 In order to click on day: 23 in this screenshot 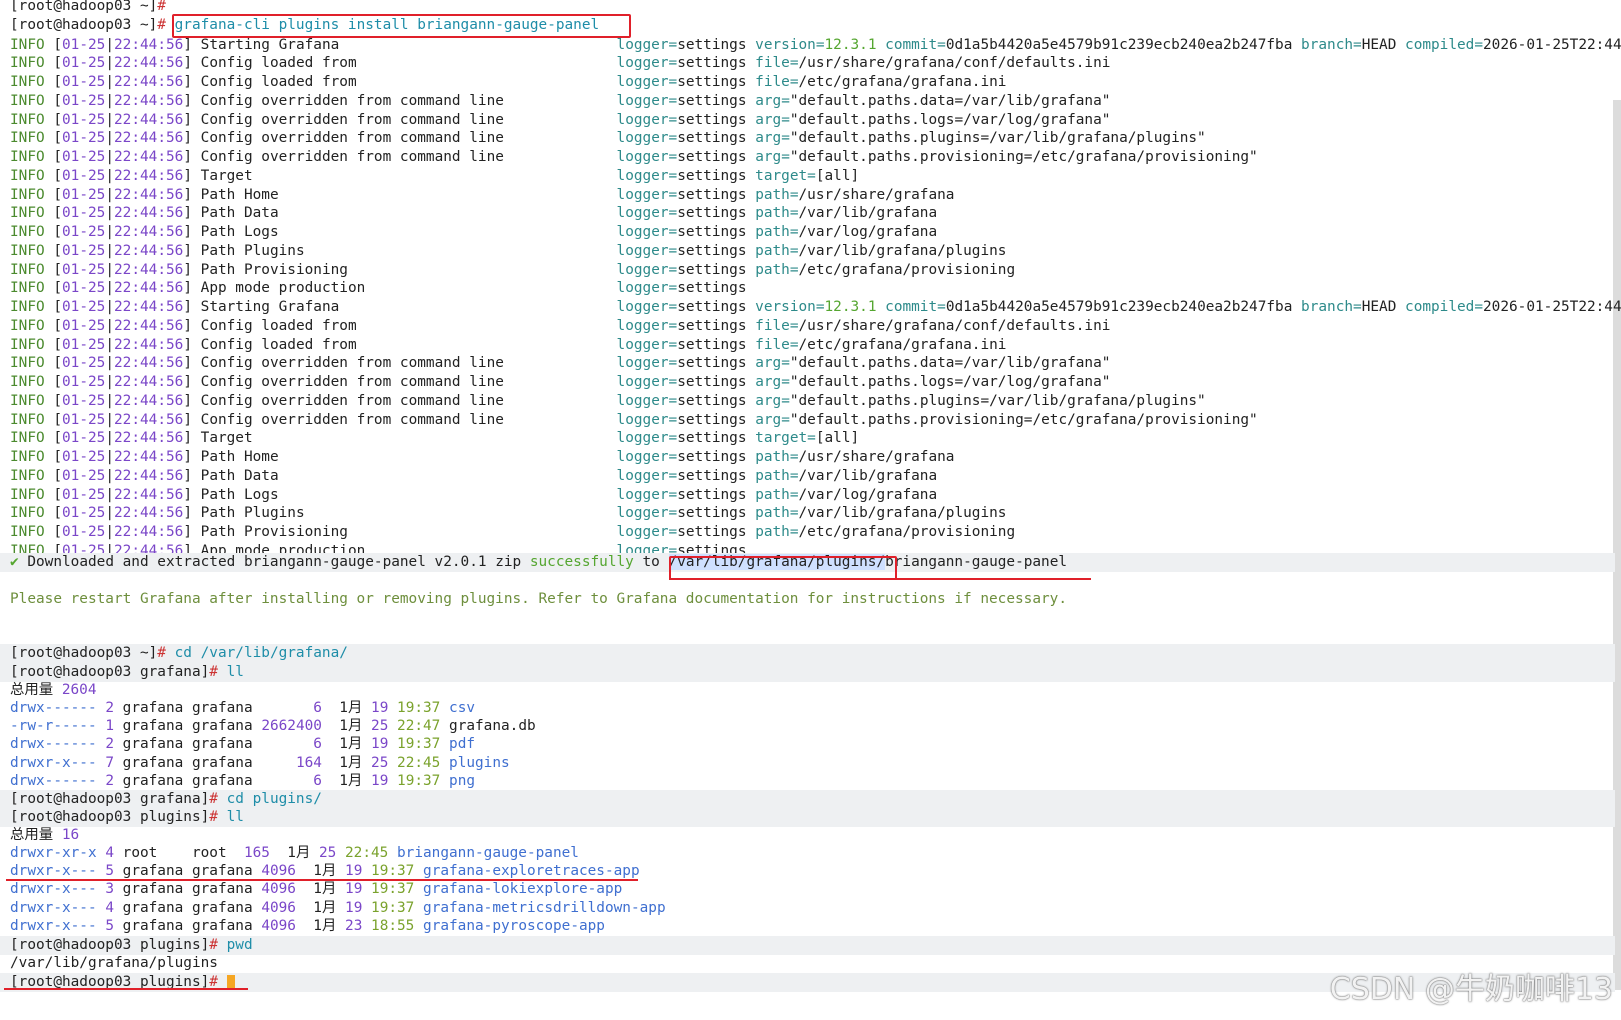, I will do `click(354, 925)`.